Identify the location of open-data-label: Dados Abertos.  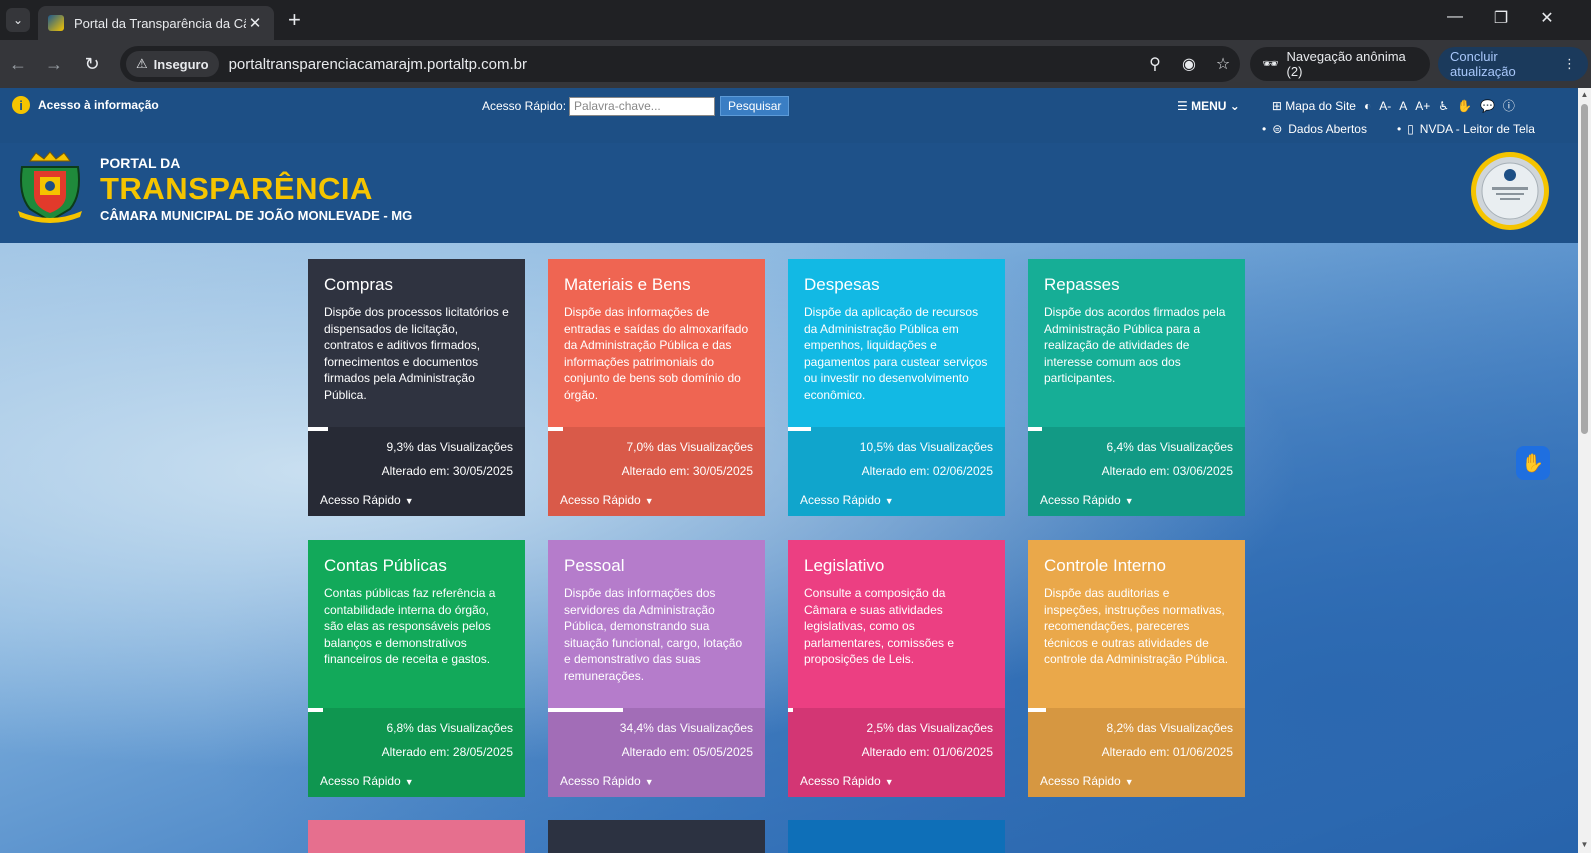
(1327, 129).